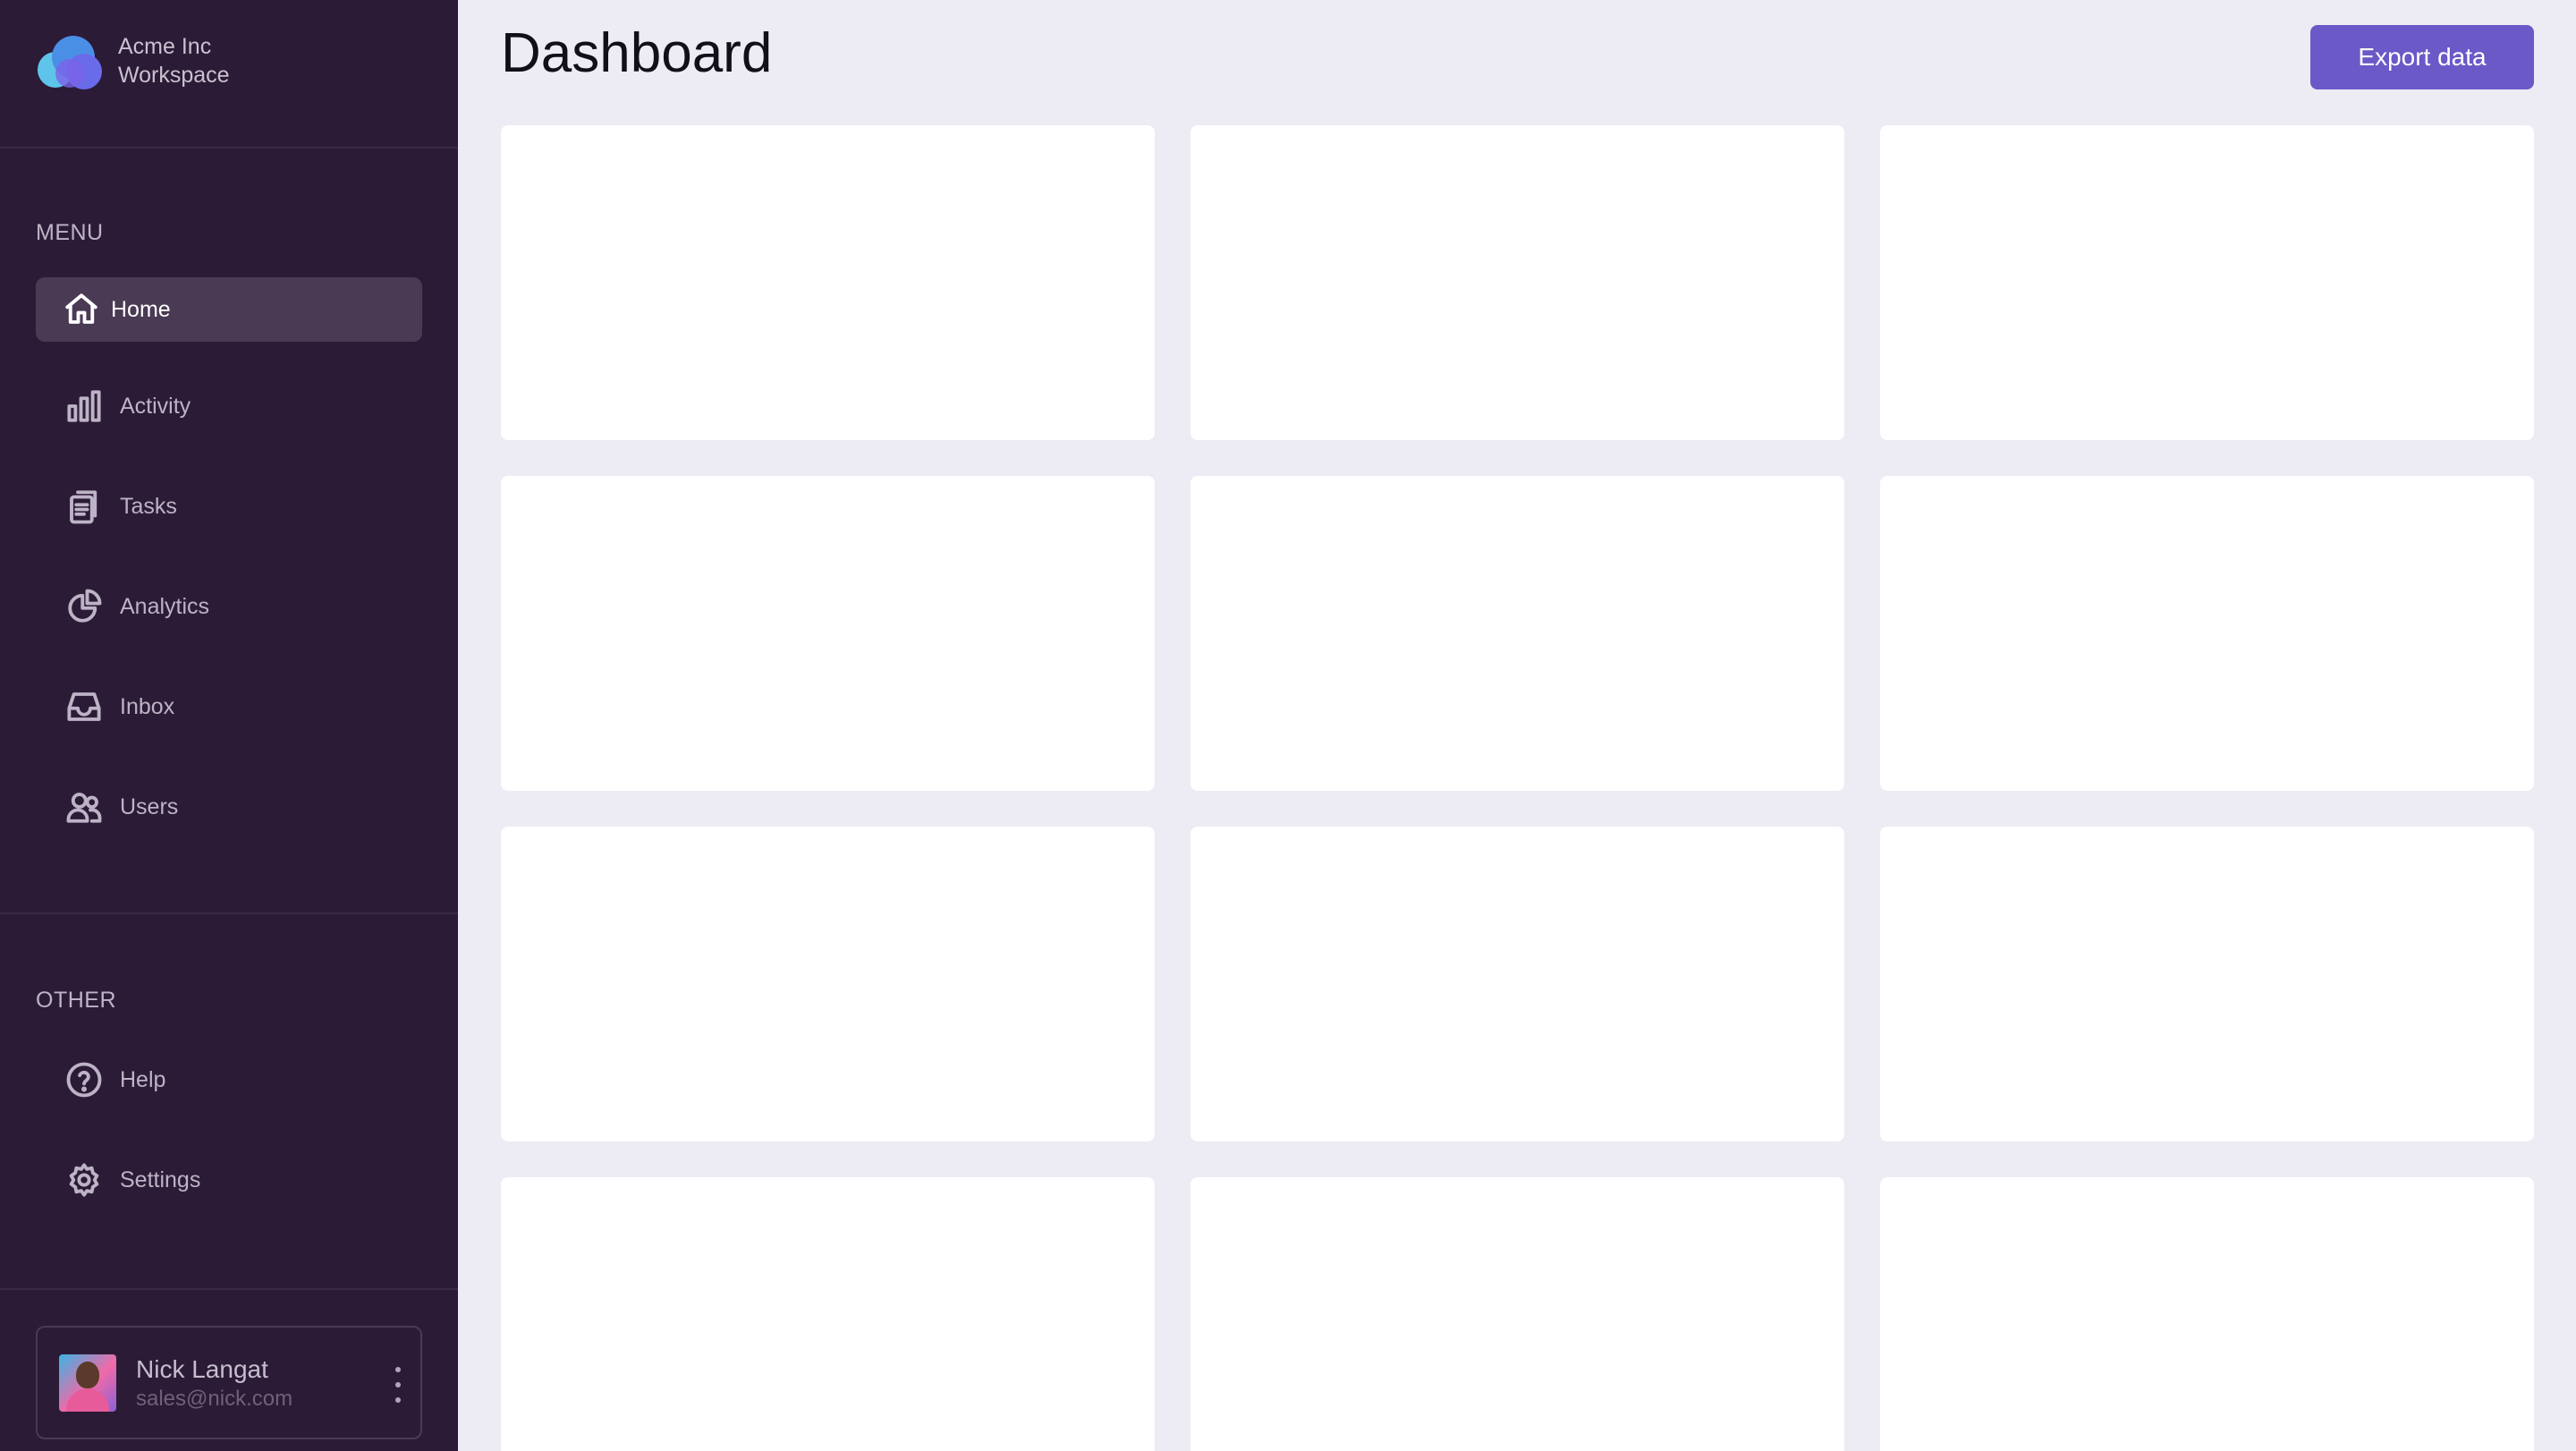 The image size is (2576, 1451). I want to click on home-icon, so click(81, 309).